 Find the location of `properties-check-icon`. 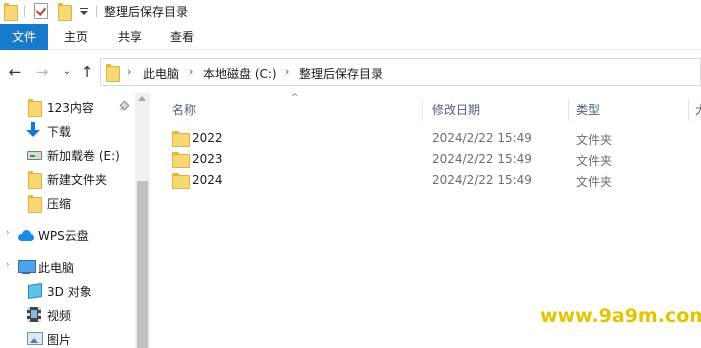

properties-check-icon is located at coordinates (41, 11).